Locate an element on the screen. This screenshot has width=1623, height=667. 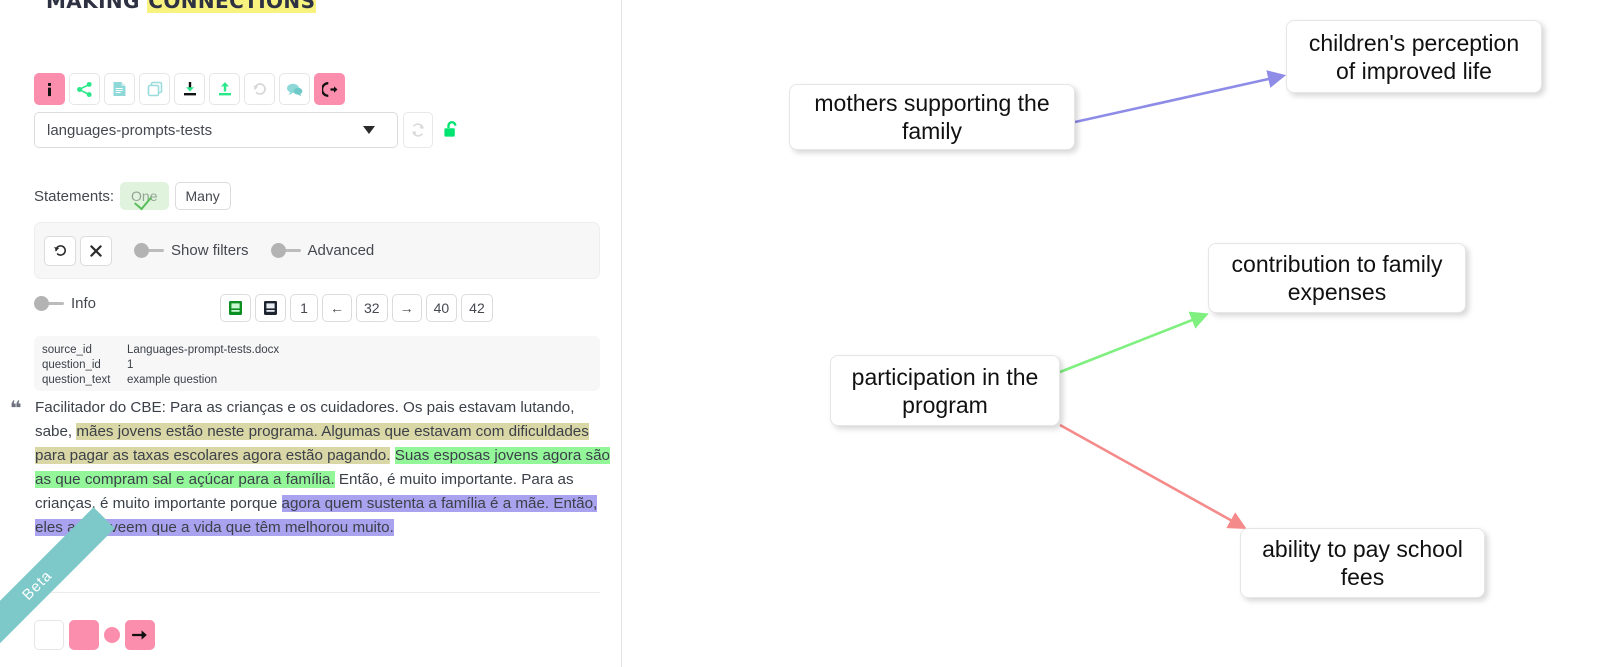
page-title: MAKING CONNECTIONS is located at coordinates (181, 6).